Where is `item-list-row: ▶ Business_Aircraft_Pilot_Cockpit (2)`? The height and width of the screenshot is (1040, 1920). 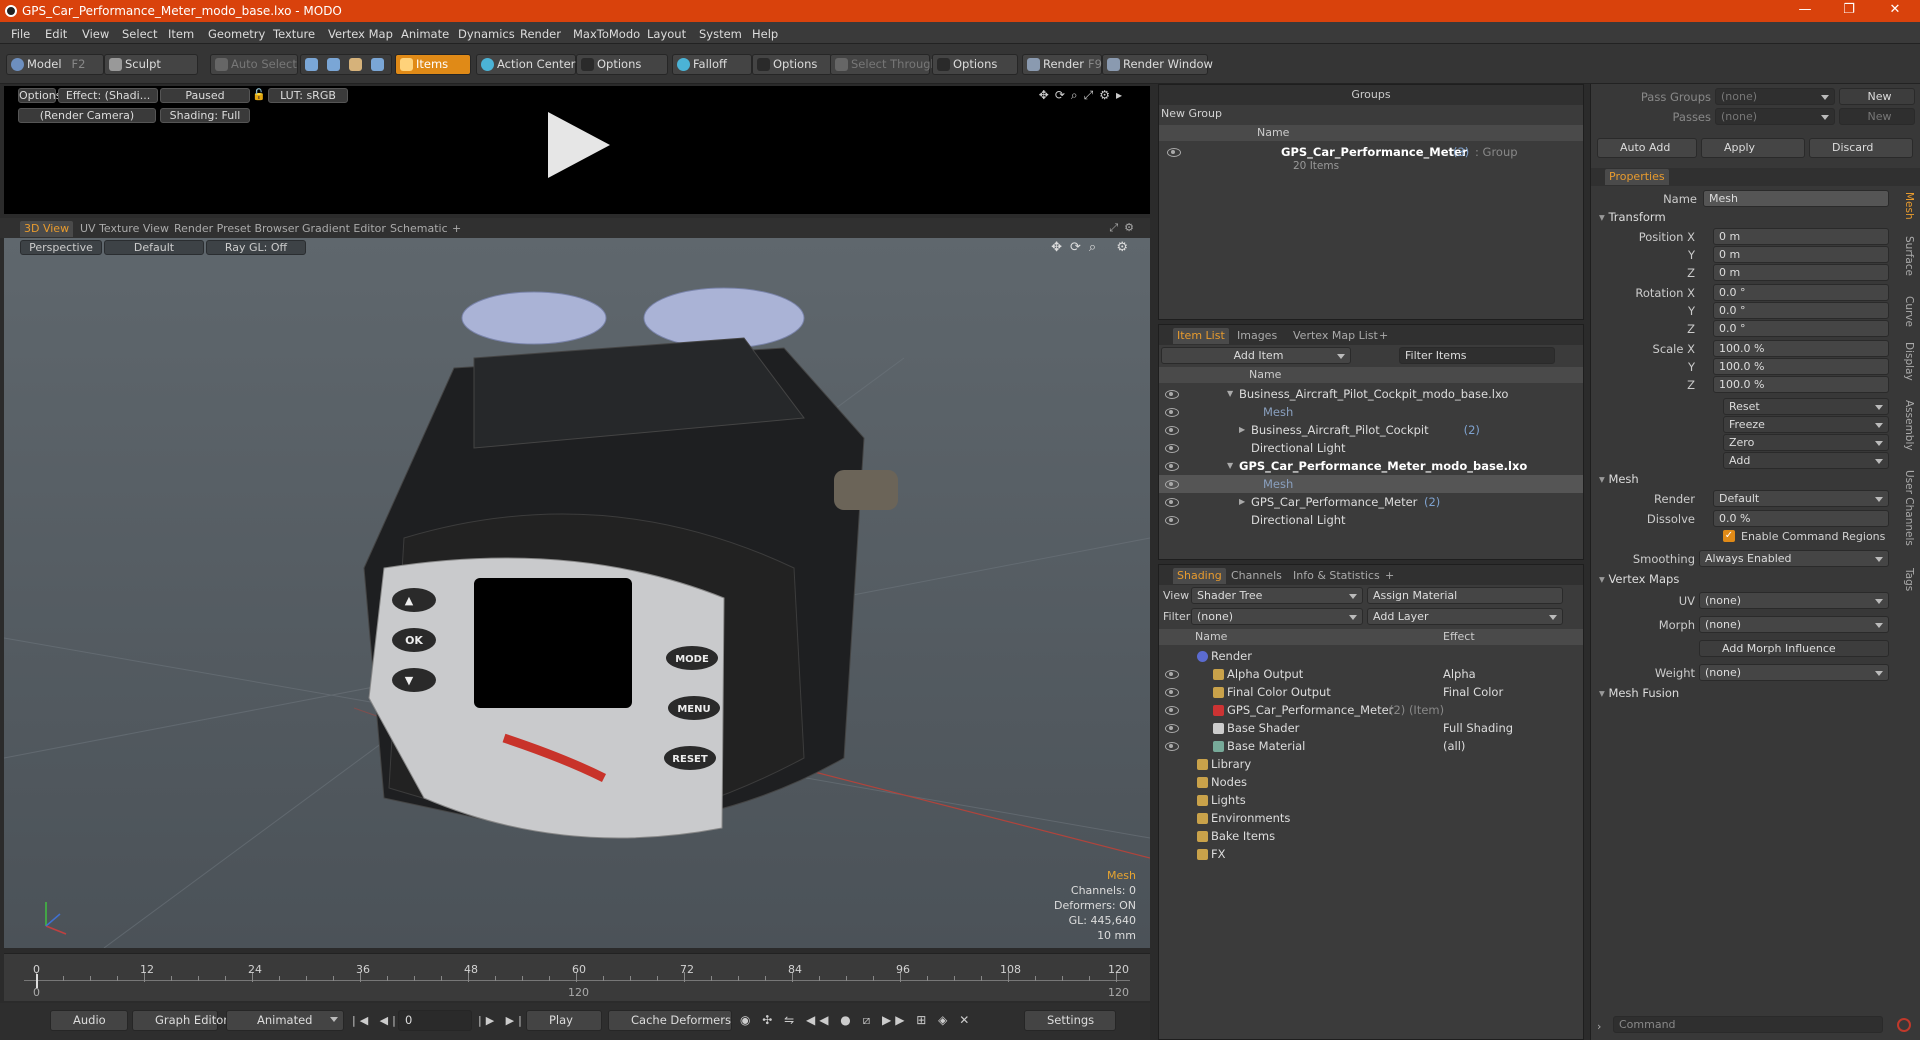
item-list-row: ▶ Business_Aircraft_Pilot_Cockpit (2) is located at coordinates (1371, 430).